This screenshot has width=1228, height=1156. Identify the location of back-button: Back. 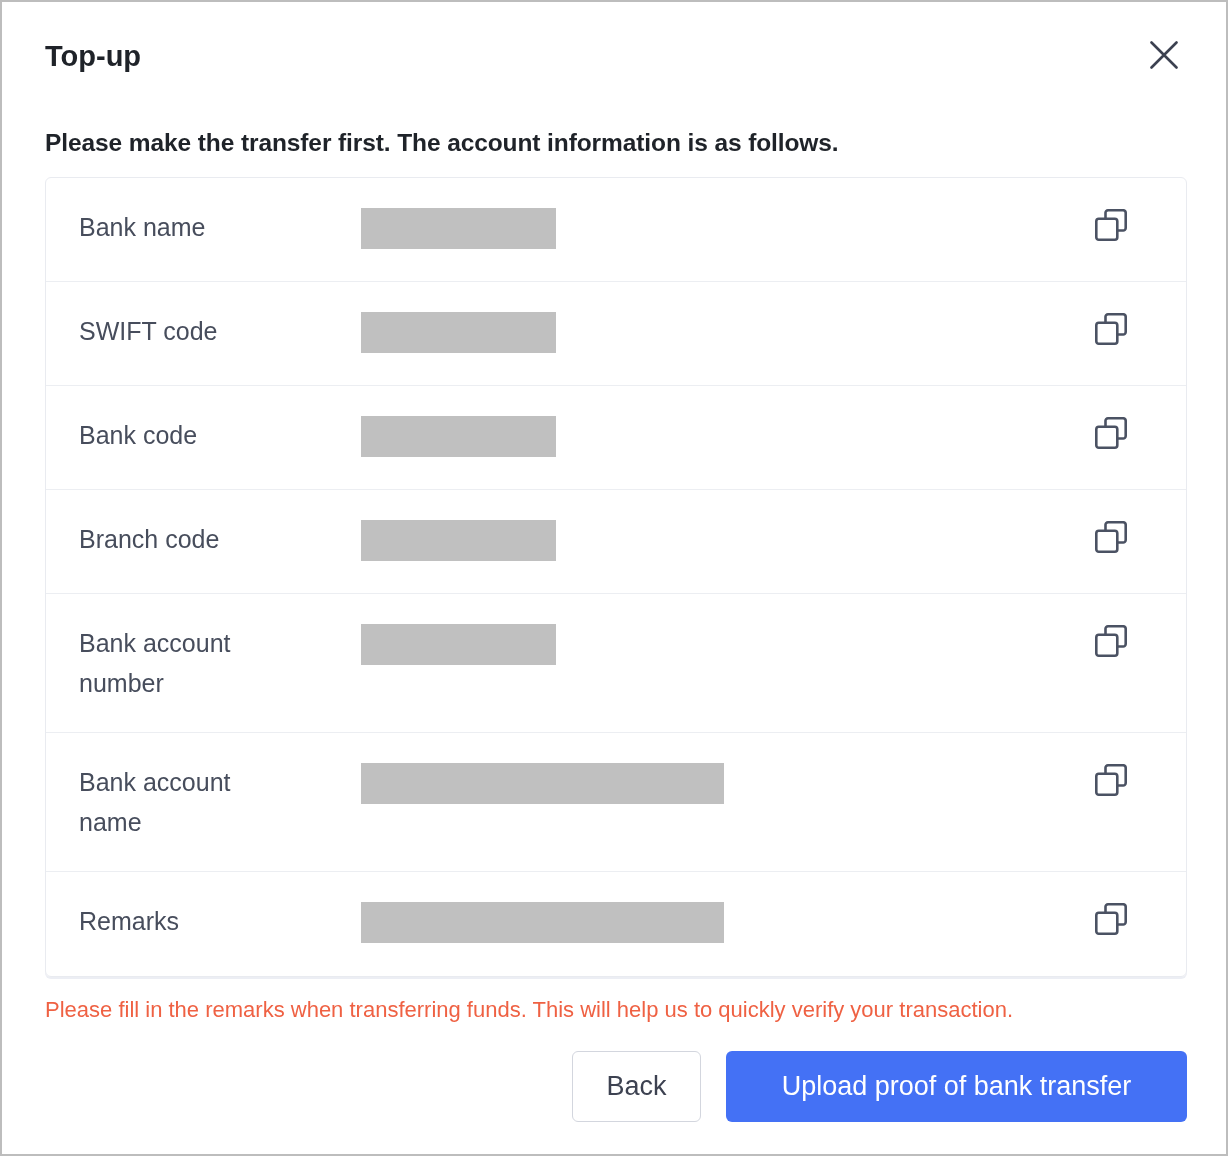
(636, 1086).